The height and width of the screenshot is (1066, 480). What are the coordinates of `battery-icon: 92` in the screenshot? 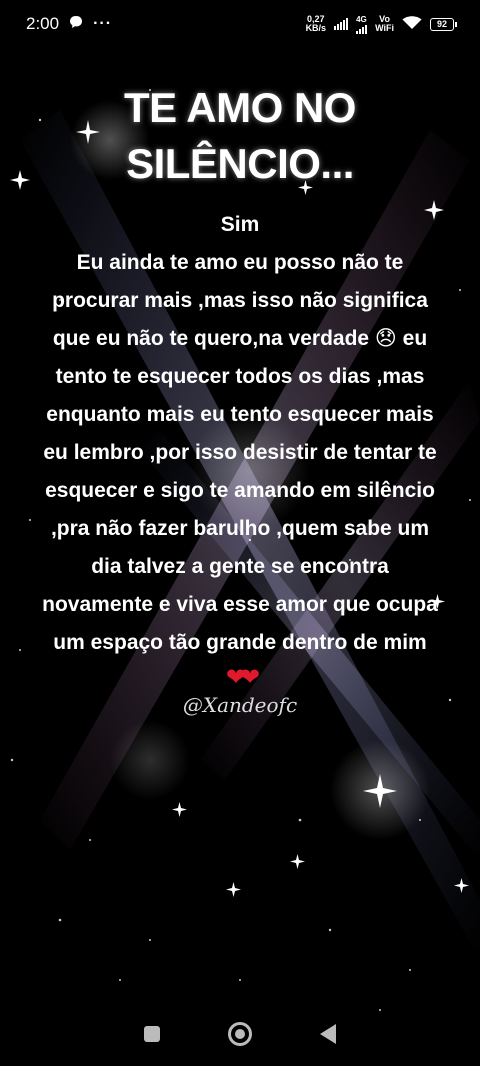 It's located at (443, 24).